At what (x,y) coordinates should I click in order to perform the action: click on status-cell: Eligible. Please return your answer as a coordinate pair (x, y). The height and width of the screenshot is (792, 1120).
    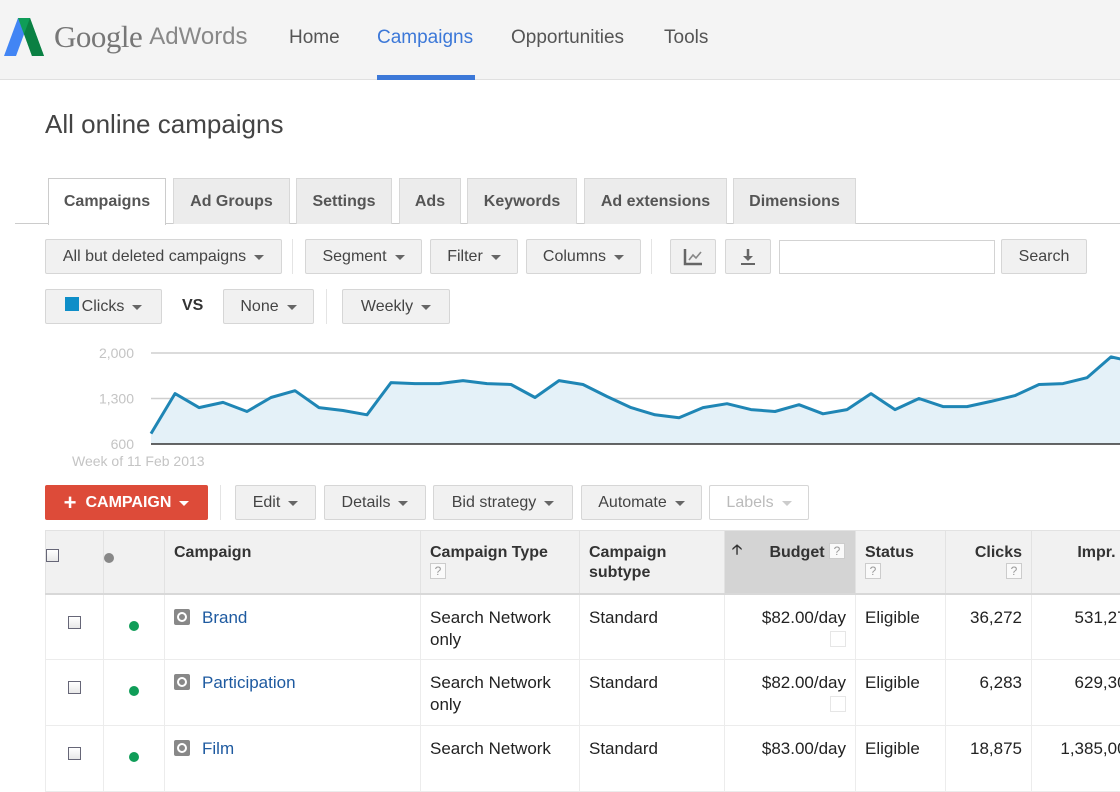
    Looking at the image, I should click on (901, 693).